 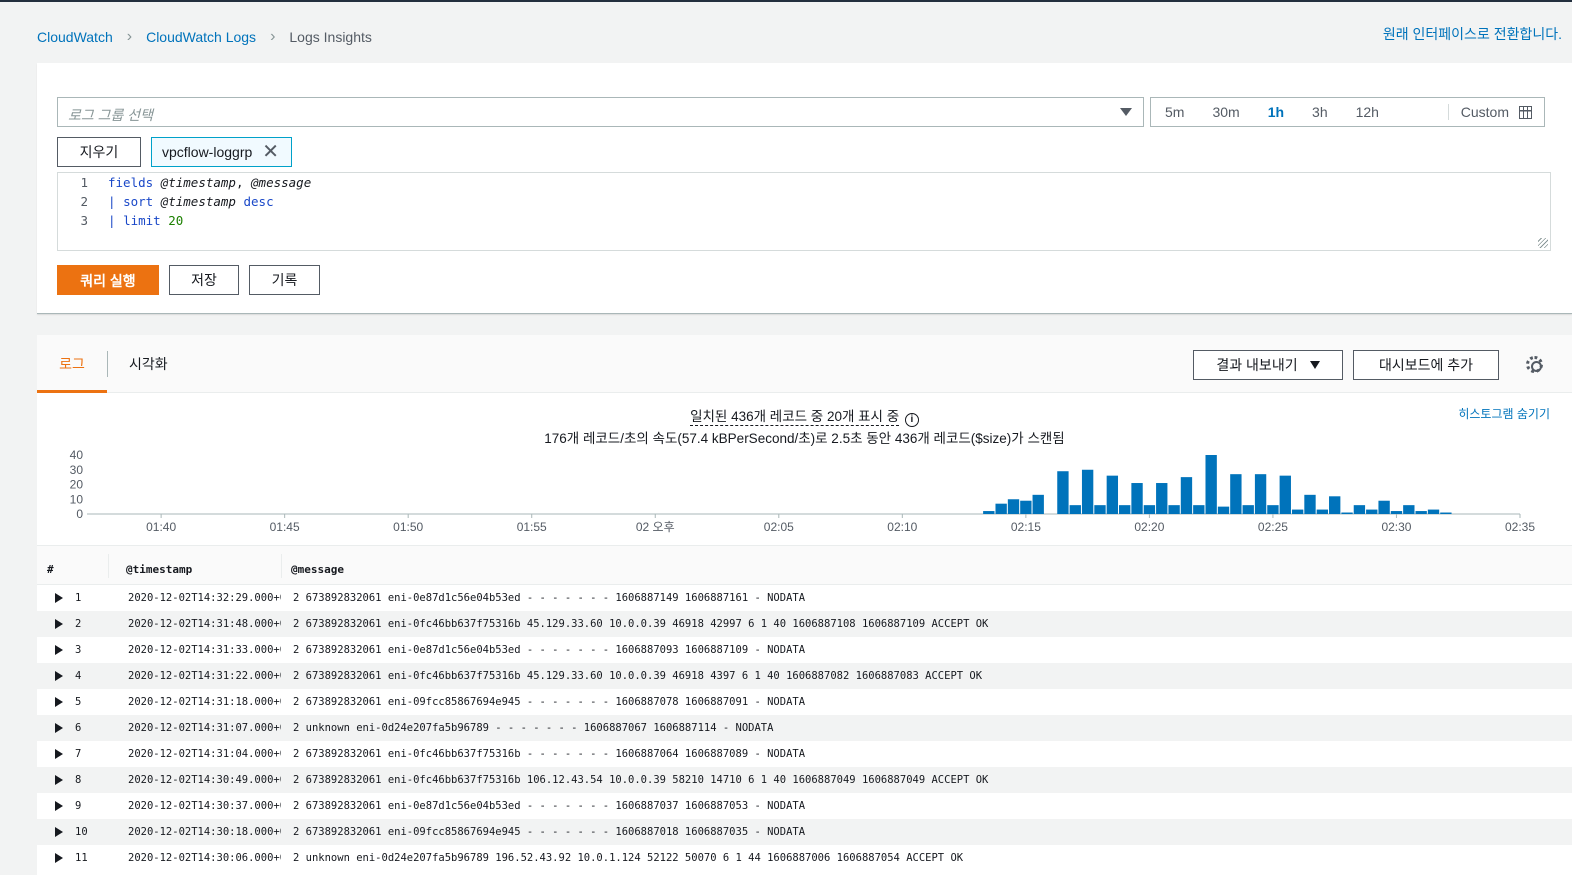 What do you see at coordinates (1543, 243) in the screenshot?
I see `resize-handle` at bounding box center [1543, 243].